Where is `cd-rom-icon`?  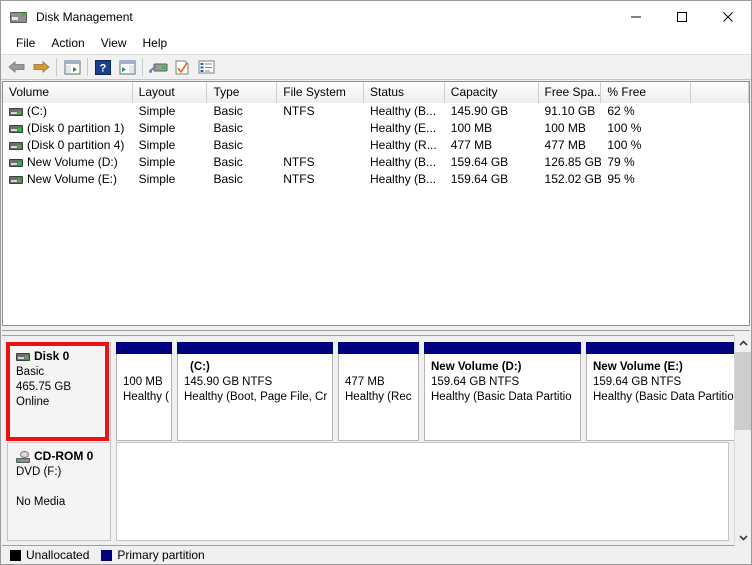
cd-rom-icon is located at coordinates (23, 456).